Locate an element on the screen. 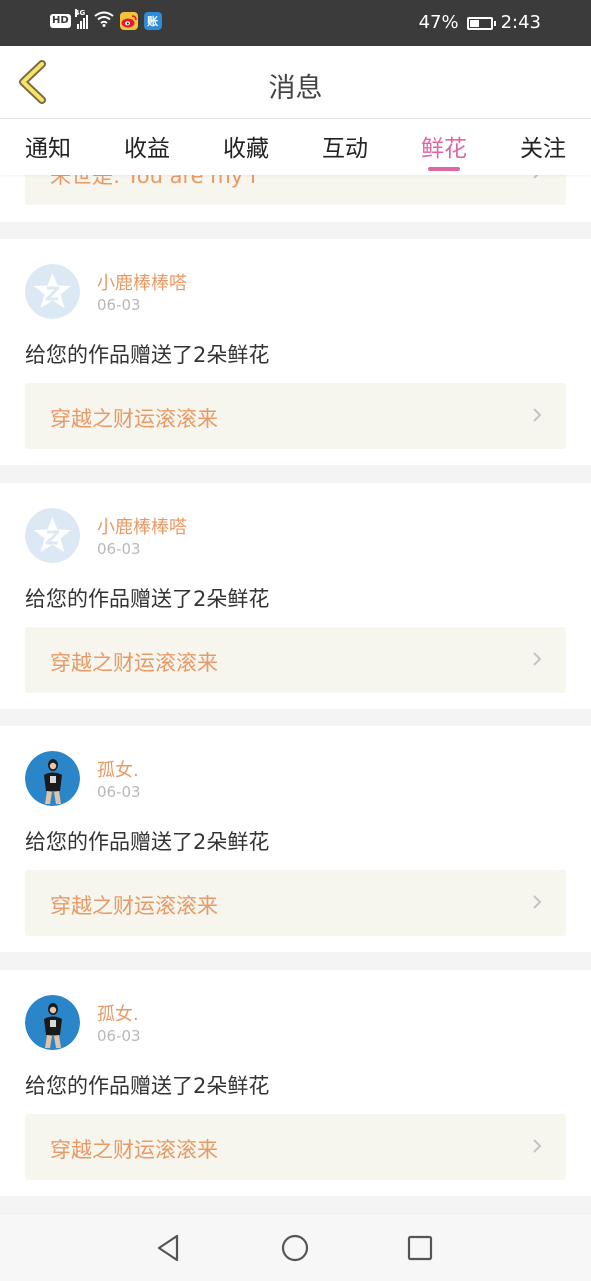 This screenshot has height=1281, width=591. work-link: 来世是: You are my I is located at coordinates (295, 190).